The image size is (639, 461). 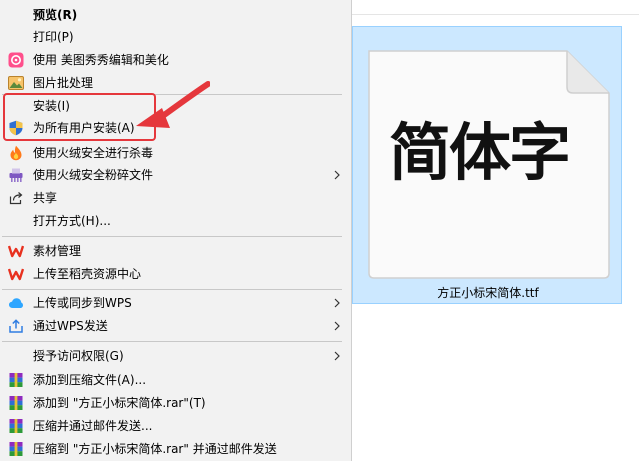 What do you see at coordinates (176, 15) in the screenshot?
I see `menu-item-preview: 预览(R)` at bounding box center [176, 15].